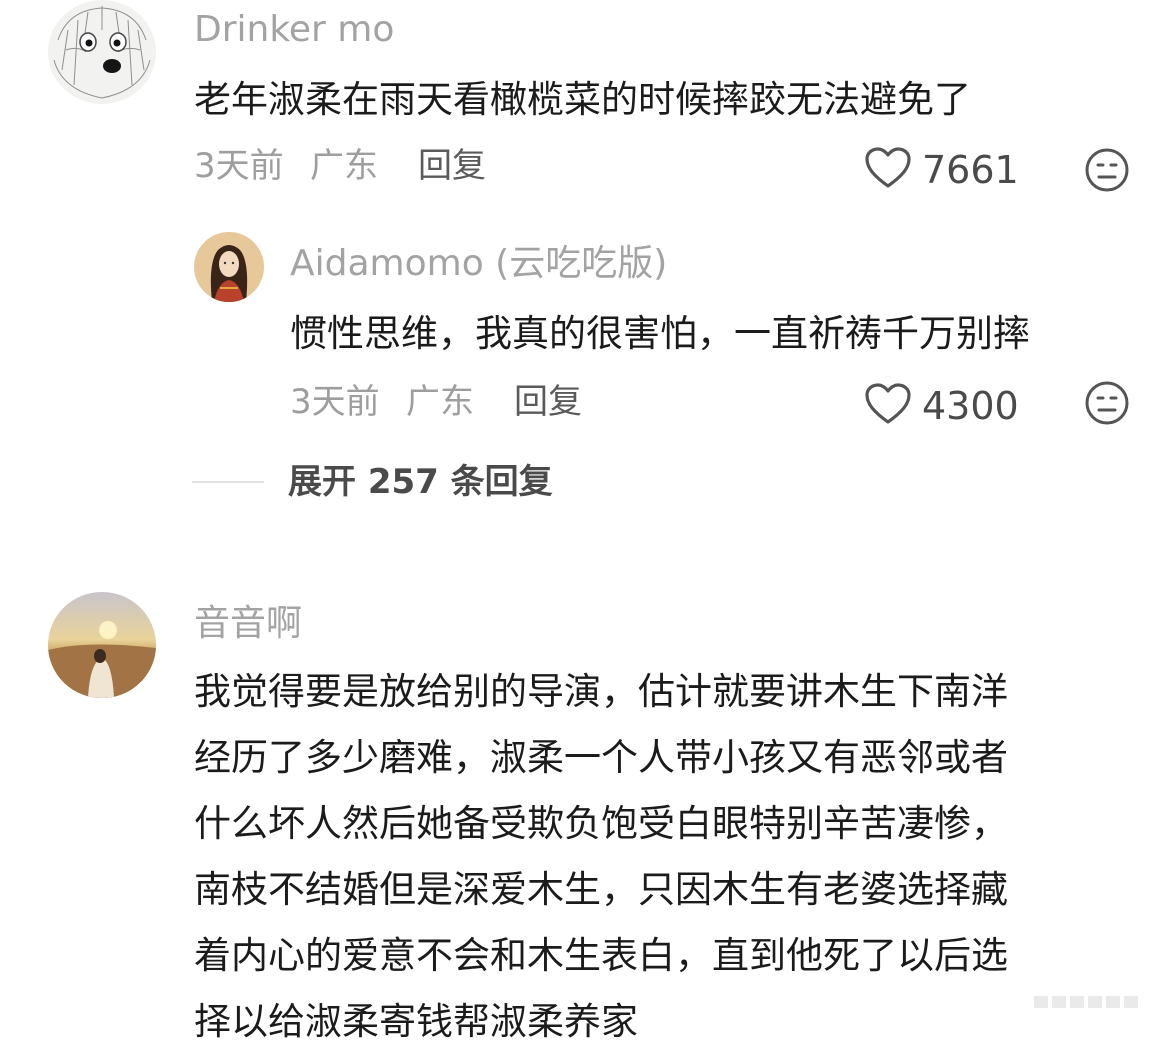 The height and width of the screenshot is (1051, 1153). Describe the element at coordinates (601, 757) in the screenshot. I see `comment-text-line: 经历了多少磨难，淑柔一个人带小孩又有恶邻或者` at that location.